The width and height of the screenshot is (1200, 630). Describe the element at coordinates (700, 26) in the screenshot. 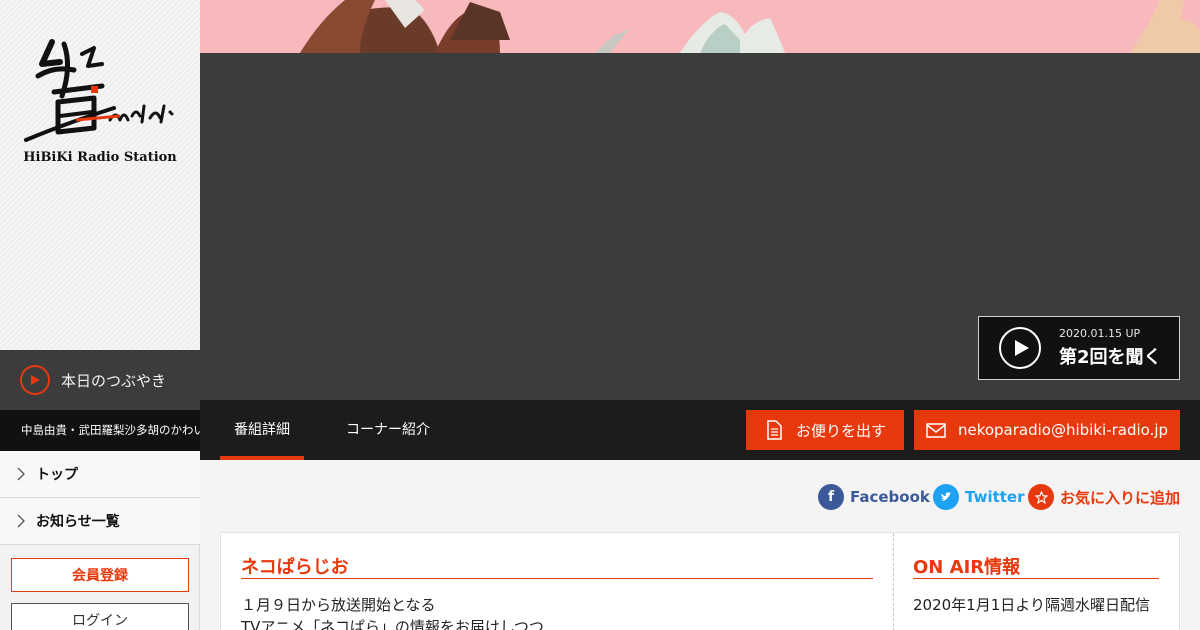

I see `hero-image` at that location.